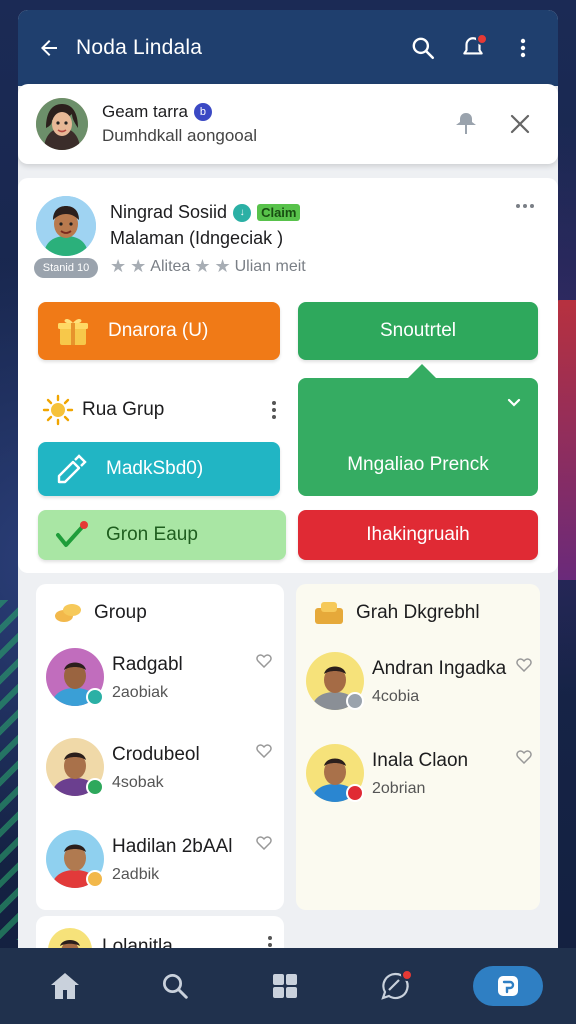 This screenshot has width=576, height=1024. Describe the element at coordinates (172, 846) in the screenshot. I see `item-name: Hadilan 2bAAl` at that location.